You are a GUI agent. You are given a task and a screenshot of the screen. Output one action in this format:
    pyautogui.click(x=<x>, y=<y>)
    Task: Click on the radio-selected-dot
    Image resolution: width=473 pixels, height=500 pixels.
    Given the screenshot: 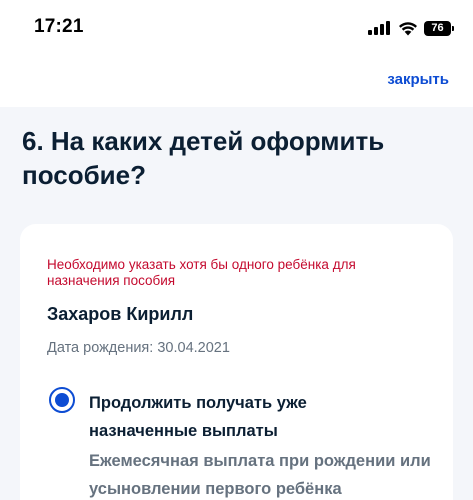 What is the action you would take?
    pyautogui.click(x=62, y=400)
    